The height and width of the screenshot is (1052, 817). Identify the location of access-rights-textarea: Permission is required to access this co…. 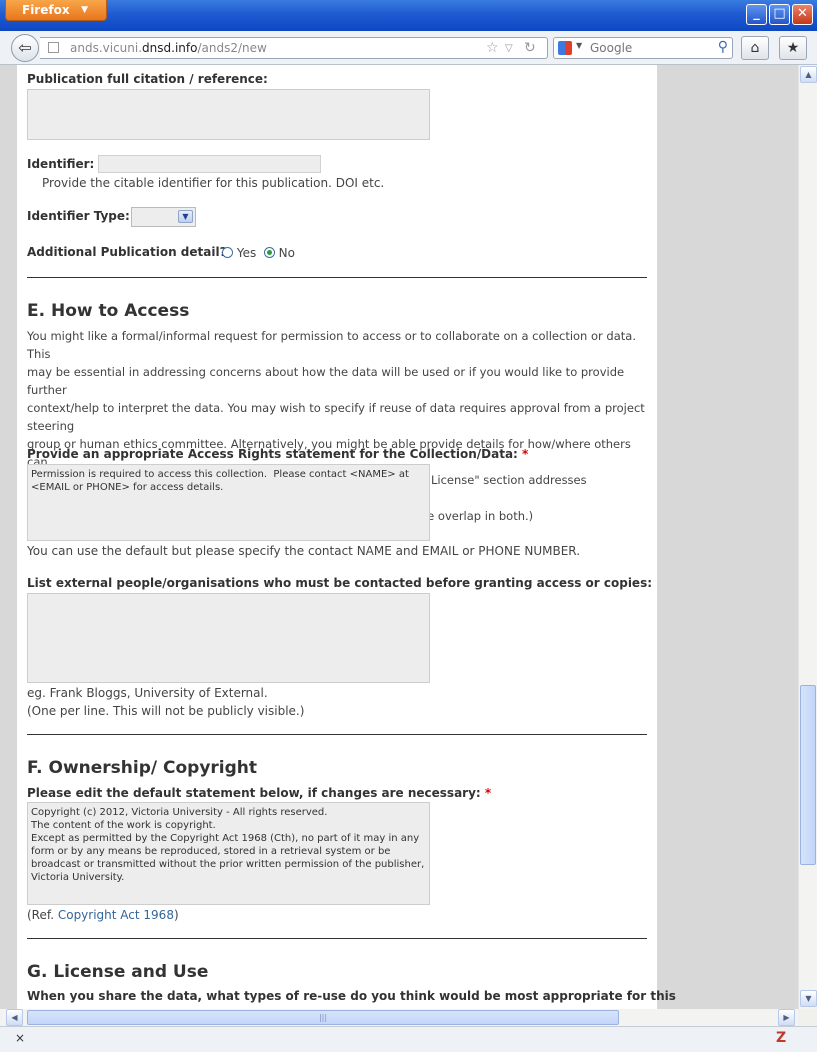
(228, 502).